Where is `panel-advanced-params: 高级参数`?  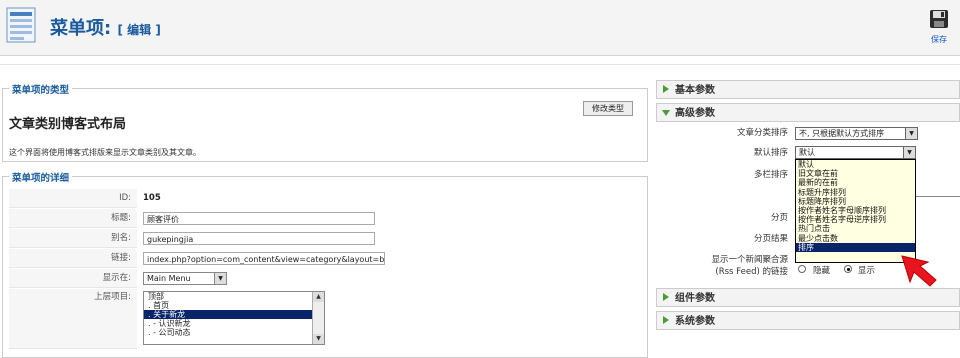
panel-advanced-params: 高级参数 is located at coordinates (808, 112).